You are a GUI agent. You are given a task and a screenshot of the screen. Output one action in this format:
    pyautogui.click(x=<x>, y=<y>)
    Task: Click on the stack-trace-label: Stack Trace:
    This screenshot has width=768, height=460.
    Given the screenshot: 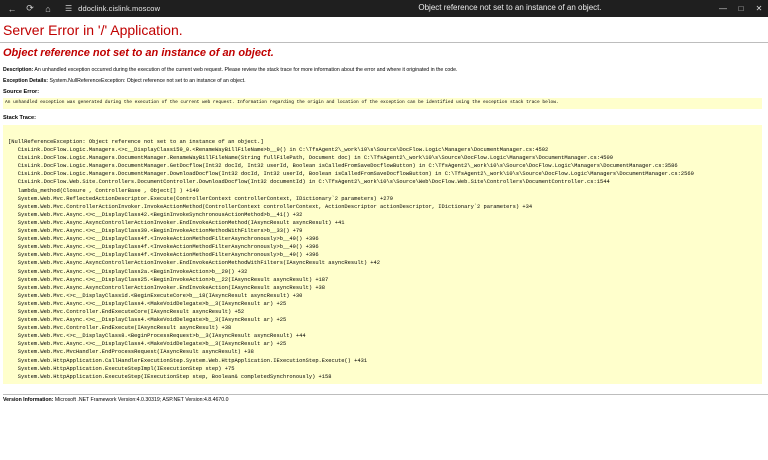 What is the action you would take?
    pyautogui.click(x=19, y=118)
    